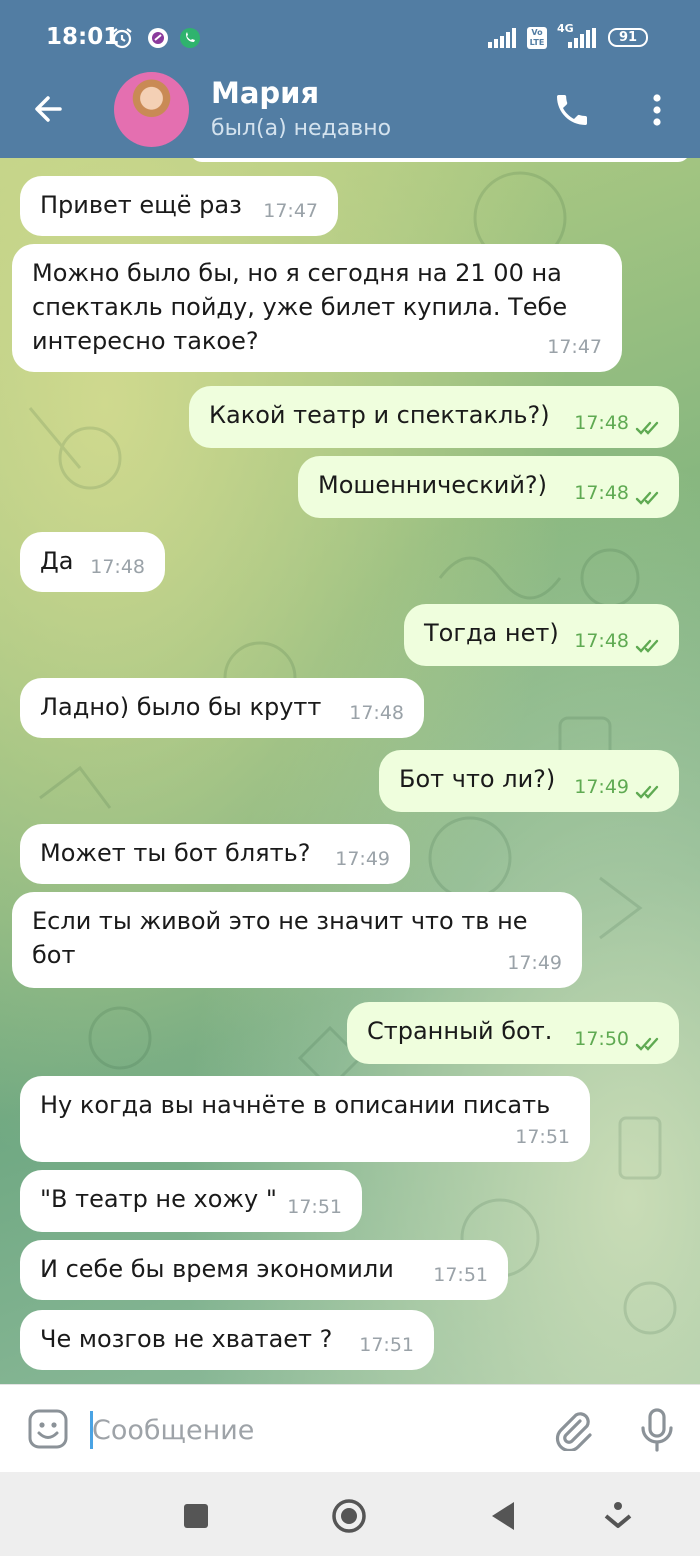 This screenshot has width=700, height=1556. I want to click on message-time: 17:50, so click(601, 1039).